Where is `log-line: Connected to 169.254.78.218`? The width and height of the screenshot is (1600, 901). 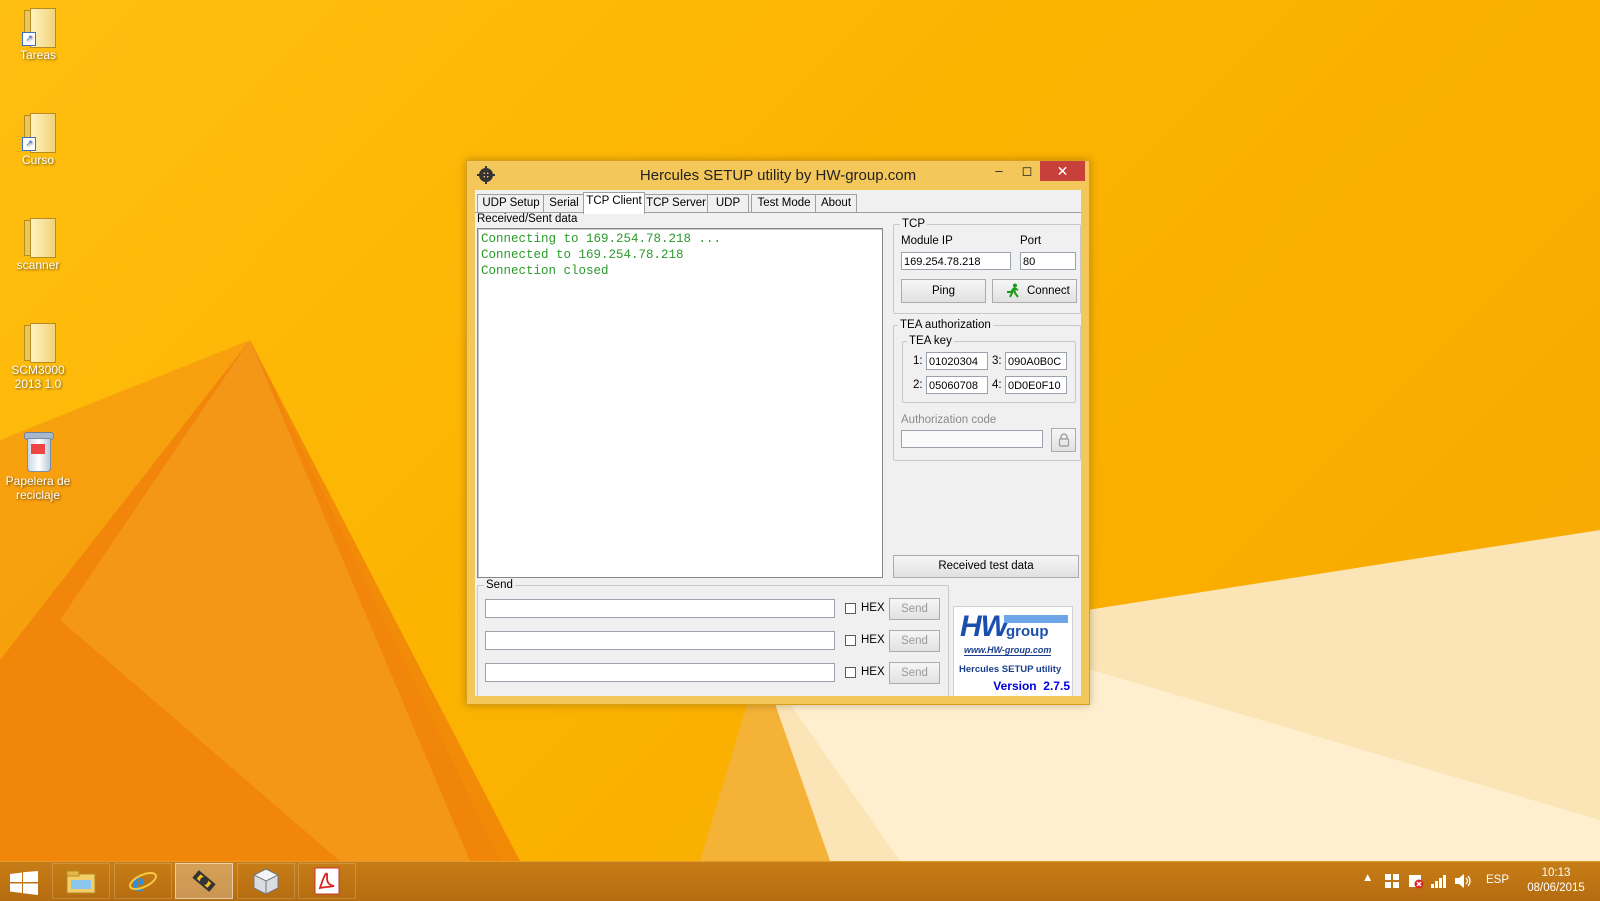 log-line: Connected to 169.254.78.218 is located at coordinates (582, 255).